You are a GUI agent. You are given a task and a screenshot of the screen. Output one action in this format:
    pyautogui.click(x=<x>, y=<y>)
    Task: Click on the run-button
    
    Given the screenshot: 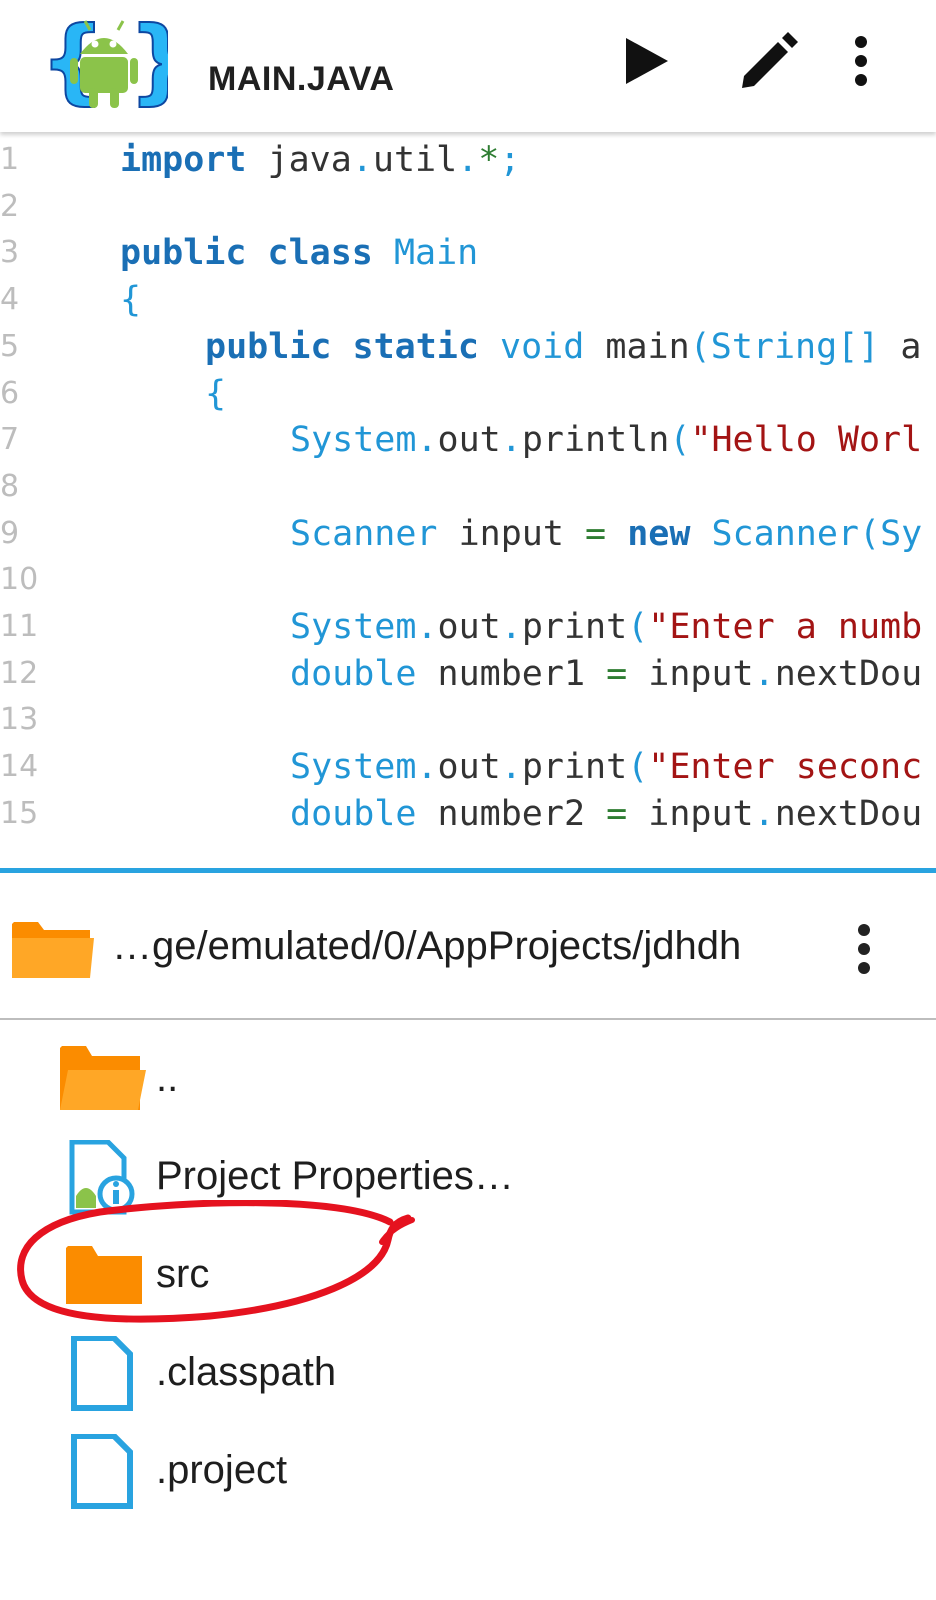 What is the action you would take?
    pyautogui.click(x=645, y=61)
    